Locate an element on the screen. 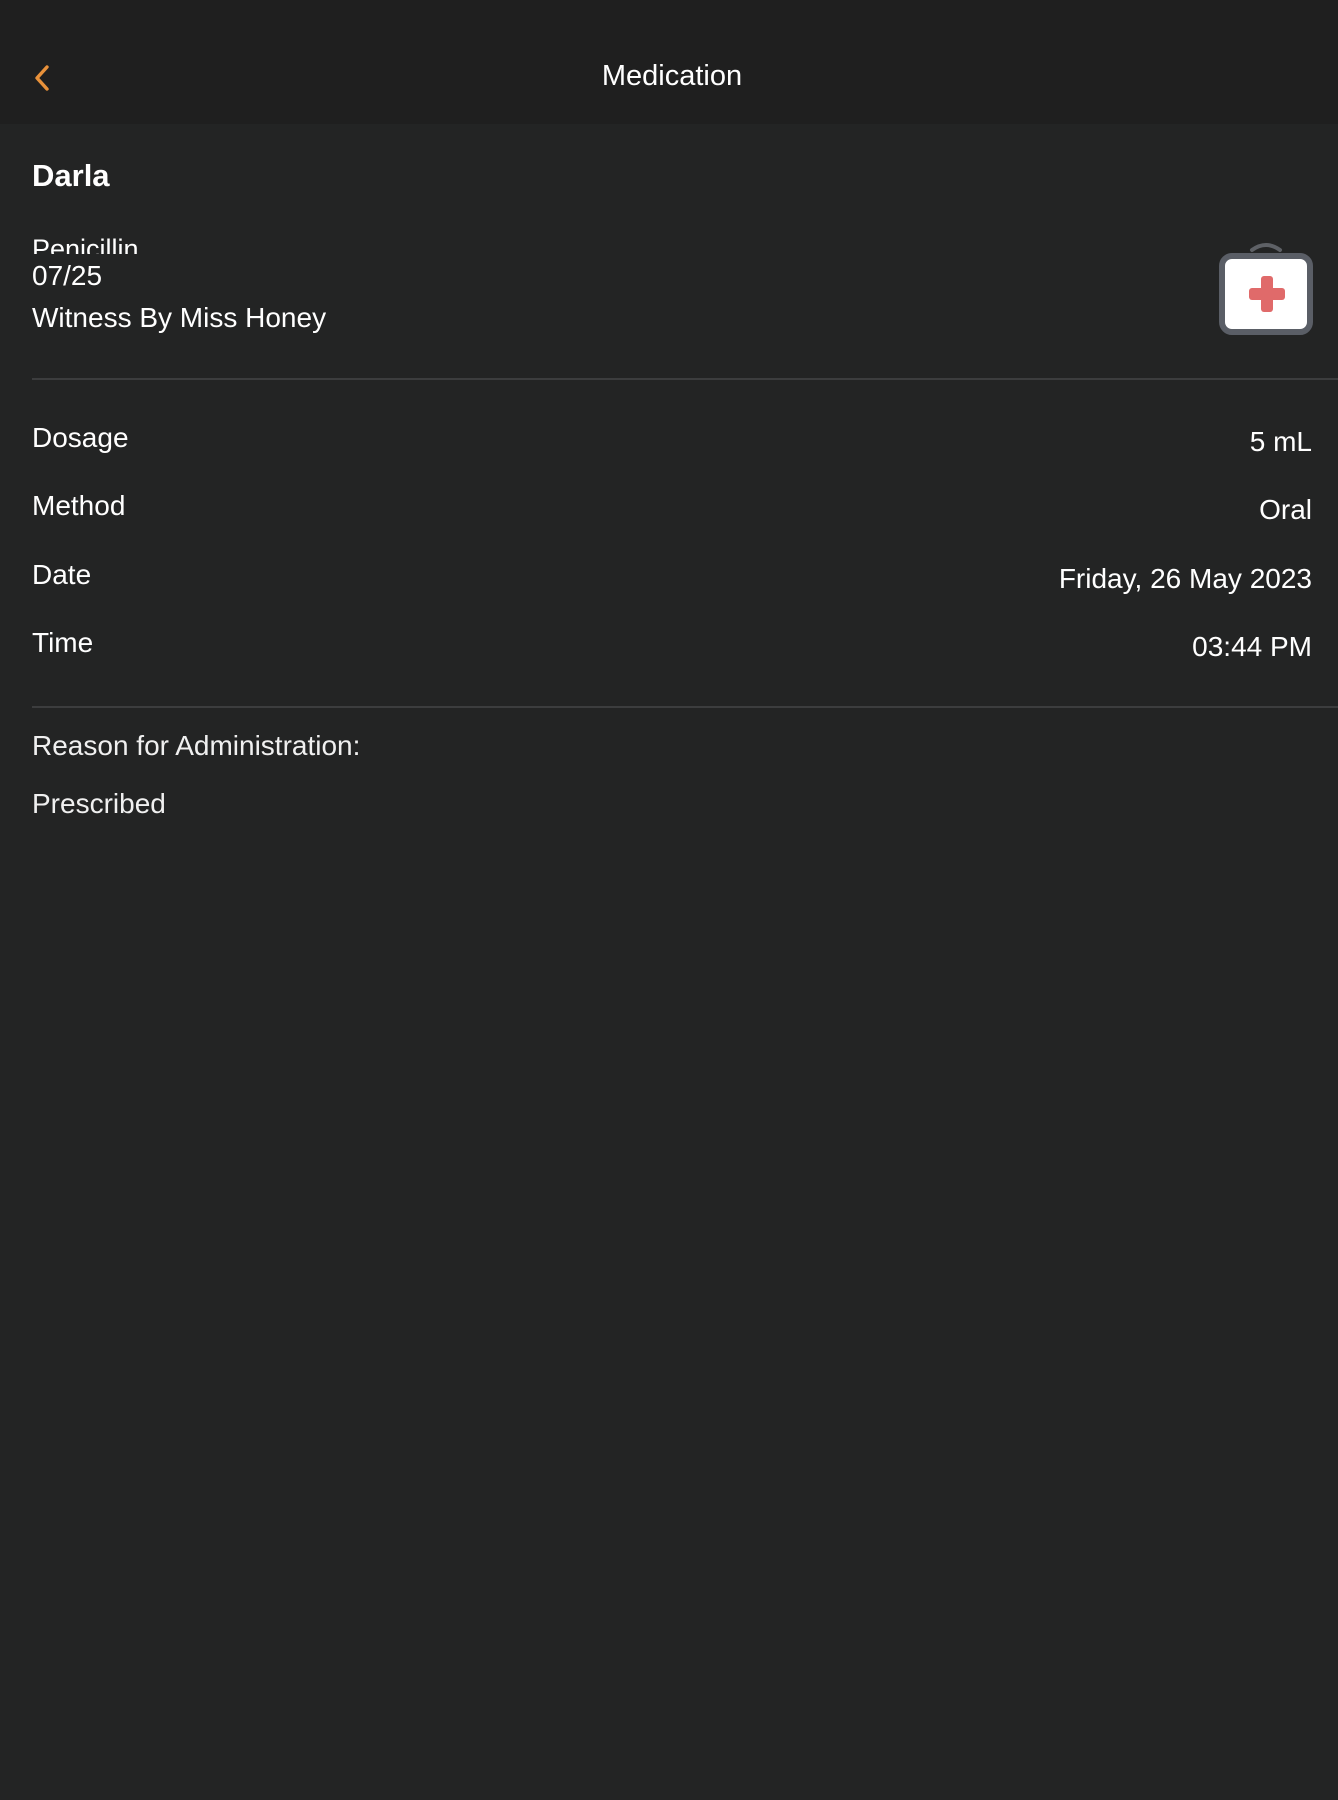  date-label: Date is located at coordinates (62, 574).